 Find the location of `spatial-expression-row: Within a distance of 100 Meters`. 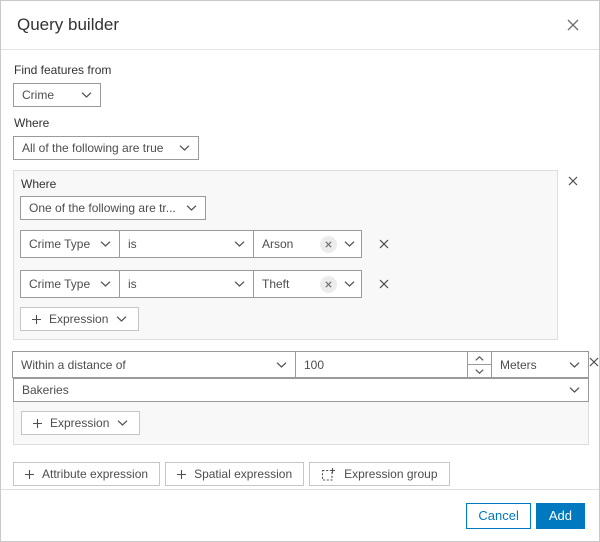

spatial-expression-row: Within a distance of 100 Meters is located at coordinates (300, 364).